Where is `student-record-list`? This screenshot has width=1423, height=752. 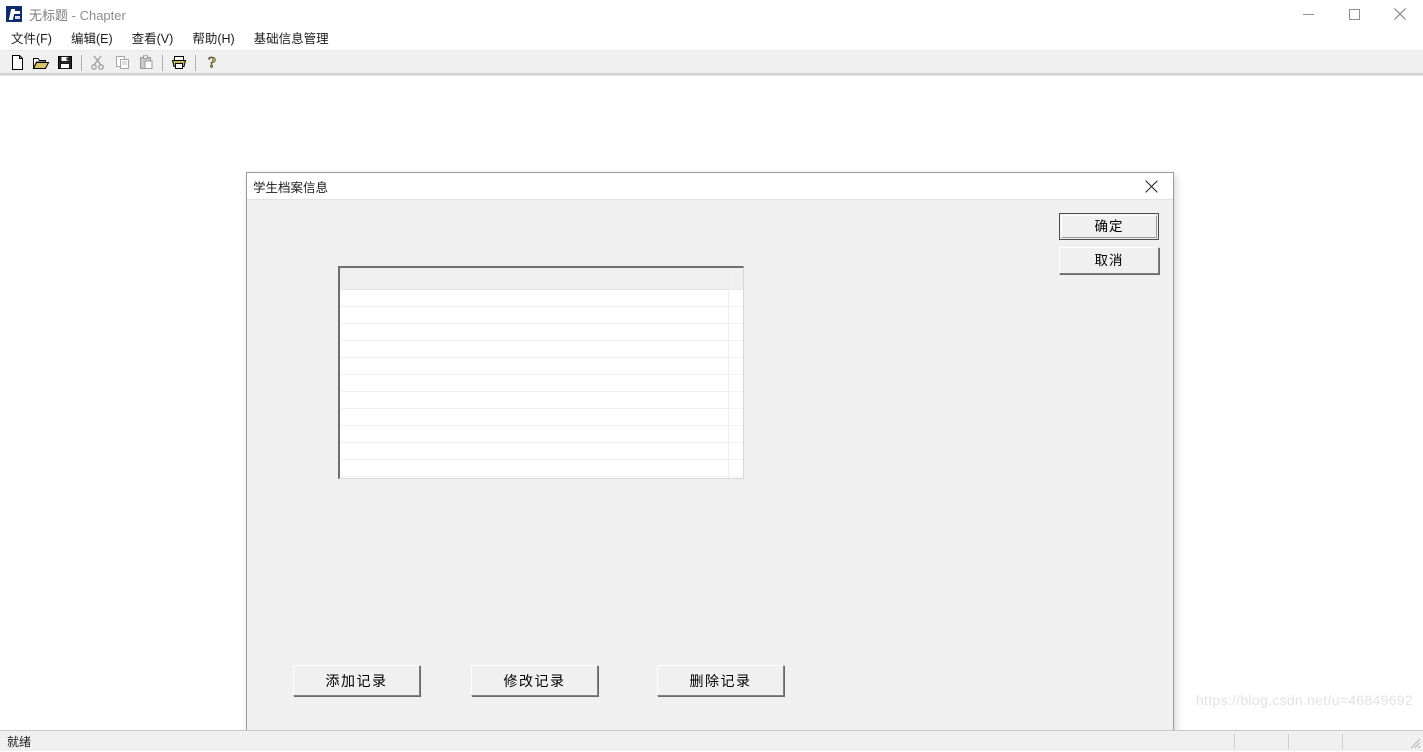
student-record-list is located at coordinates (541, 372).